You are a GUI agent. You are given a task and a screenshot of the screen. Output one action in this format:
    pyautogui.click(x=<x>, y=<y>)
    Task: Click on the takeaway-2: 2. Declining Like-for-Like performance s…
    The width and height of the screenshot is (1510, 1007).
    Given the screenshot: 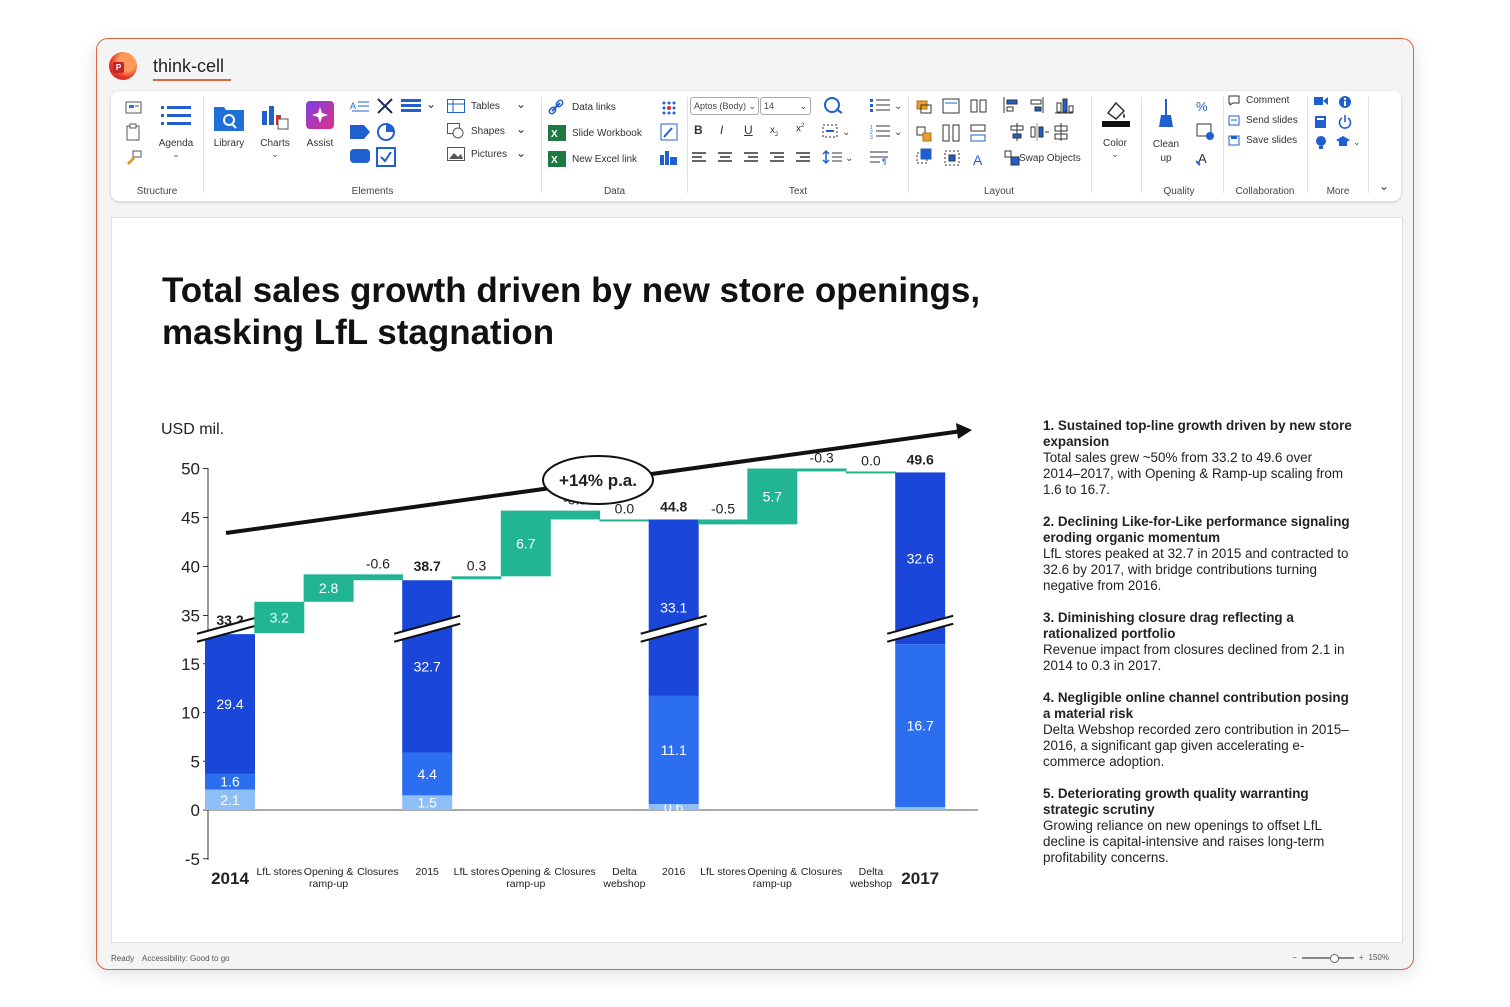 What is the action you would take?
    pyautogui.click(x=1198, y=554)
    